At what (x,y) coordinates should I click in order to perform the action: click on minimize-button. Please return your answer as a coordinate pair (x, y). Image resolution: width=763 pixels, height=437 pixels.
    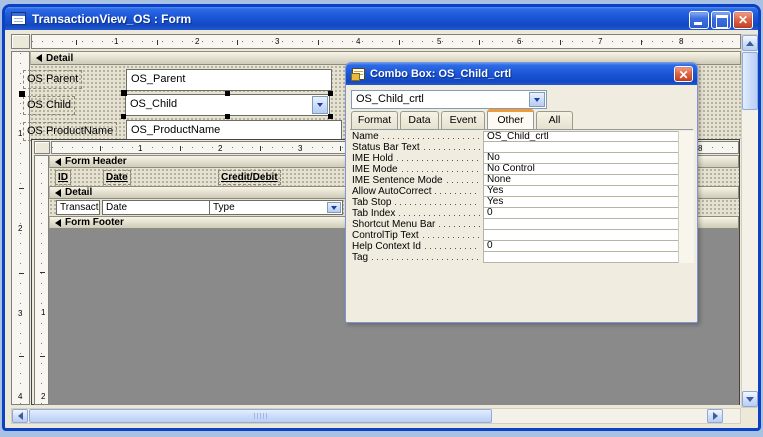
    Looking at the image, I should click on (699, 20).